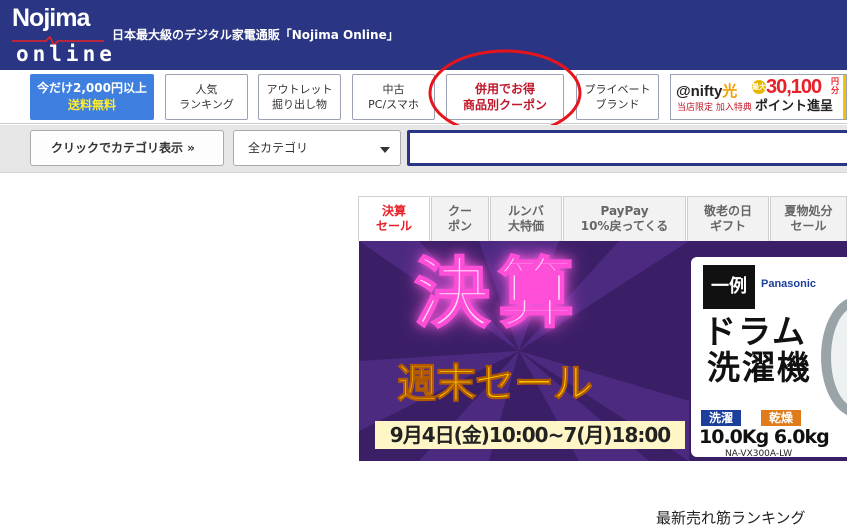  What do you see at coordinates (624, 211) in the screenshot?
I see `tab-paypay-line1: PayPay` at bounding box center [624, 211].